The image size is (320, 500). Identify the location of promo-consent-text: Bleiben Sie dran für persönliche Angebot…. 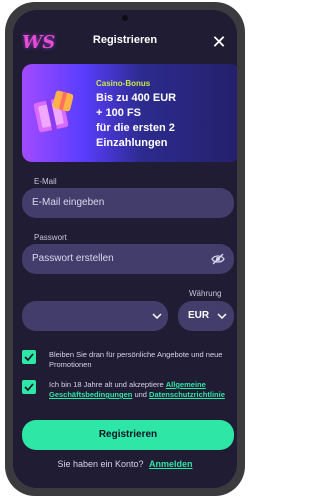
(136, 359).